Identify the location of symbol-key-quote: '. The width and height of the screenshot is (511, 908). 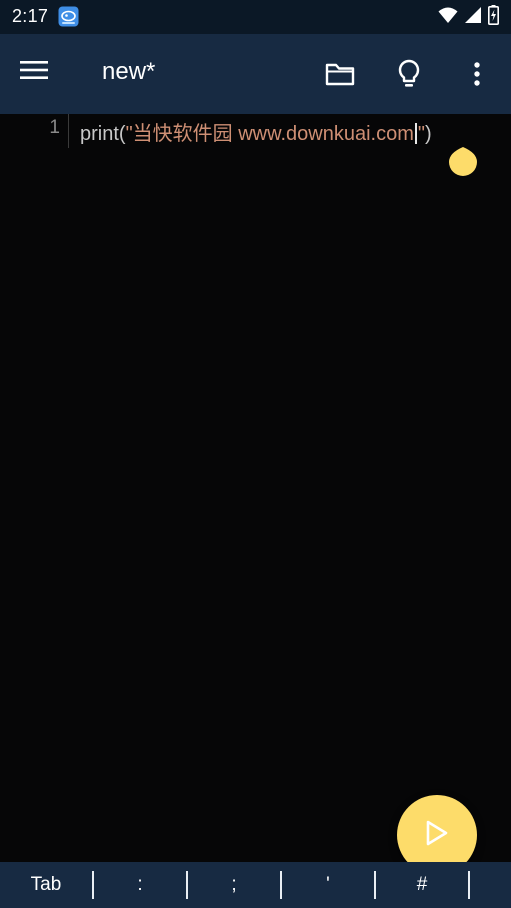
(328, 885).